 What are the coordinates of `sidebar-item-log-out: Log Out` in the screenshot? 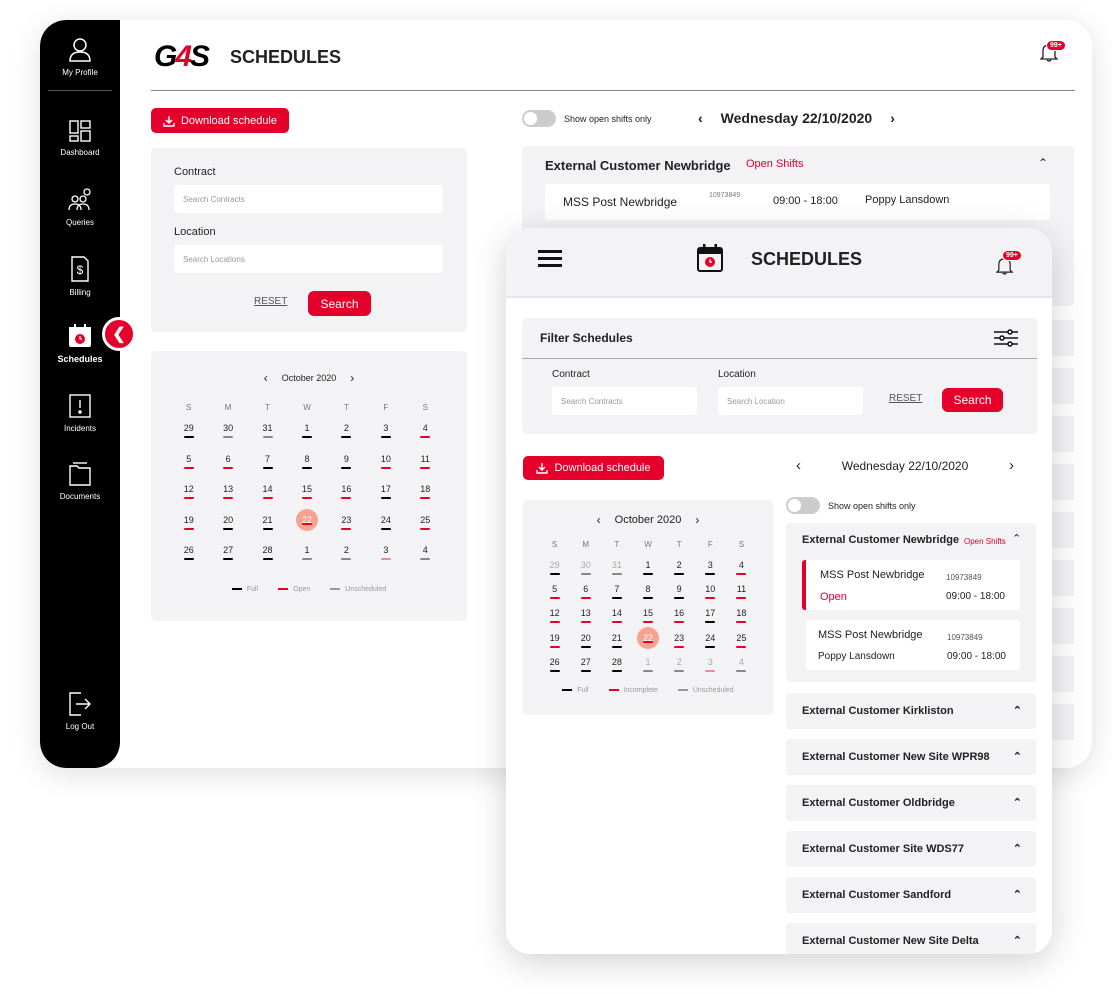 It's located at (80, 711).